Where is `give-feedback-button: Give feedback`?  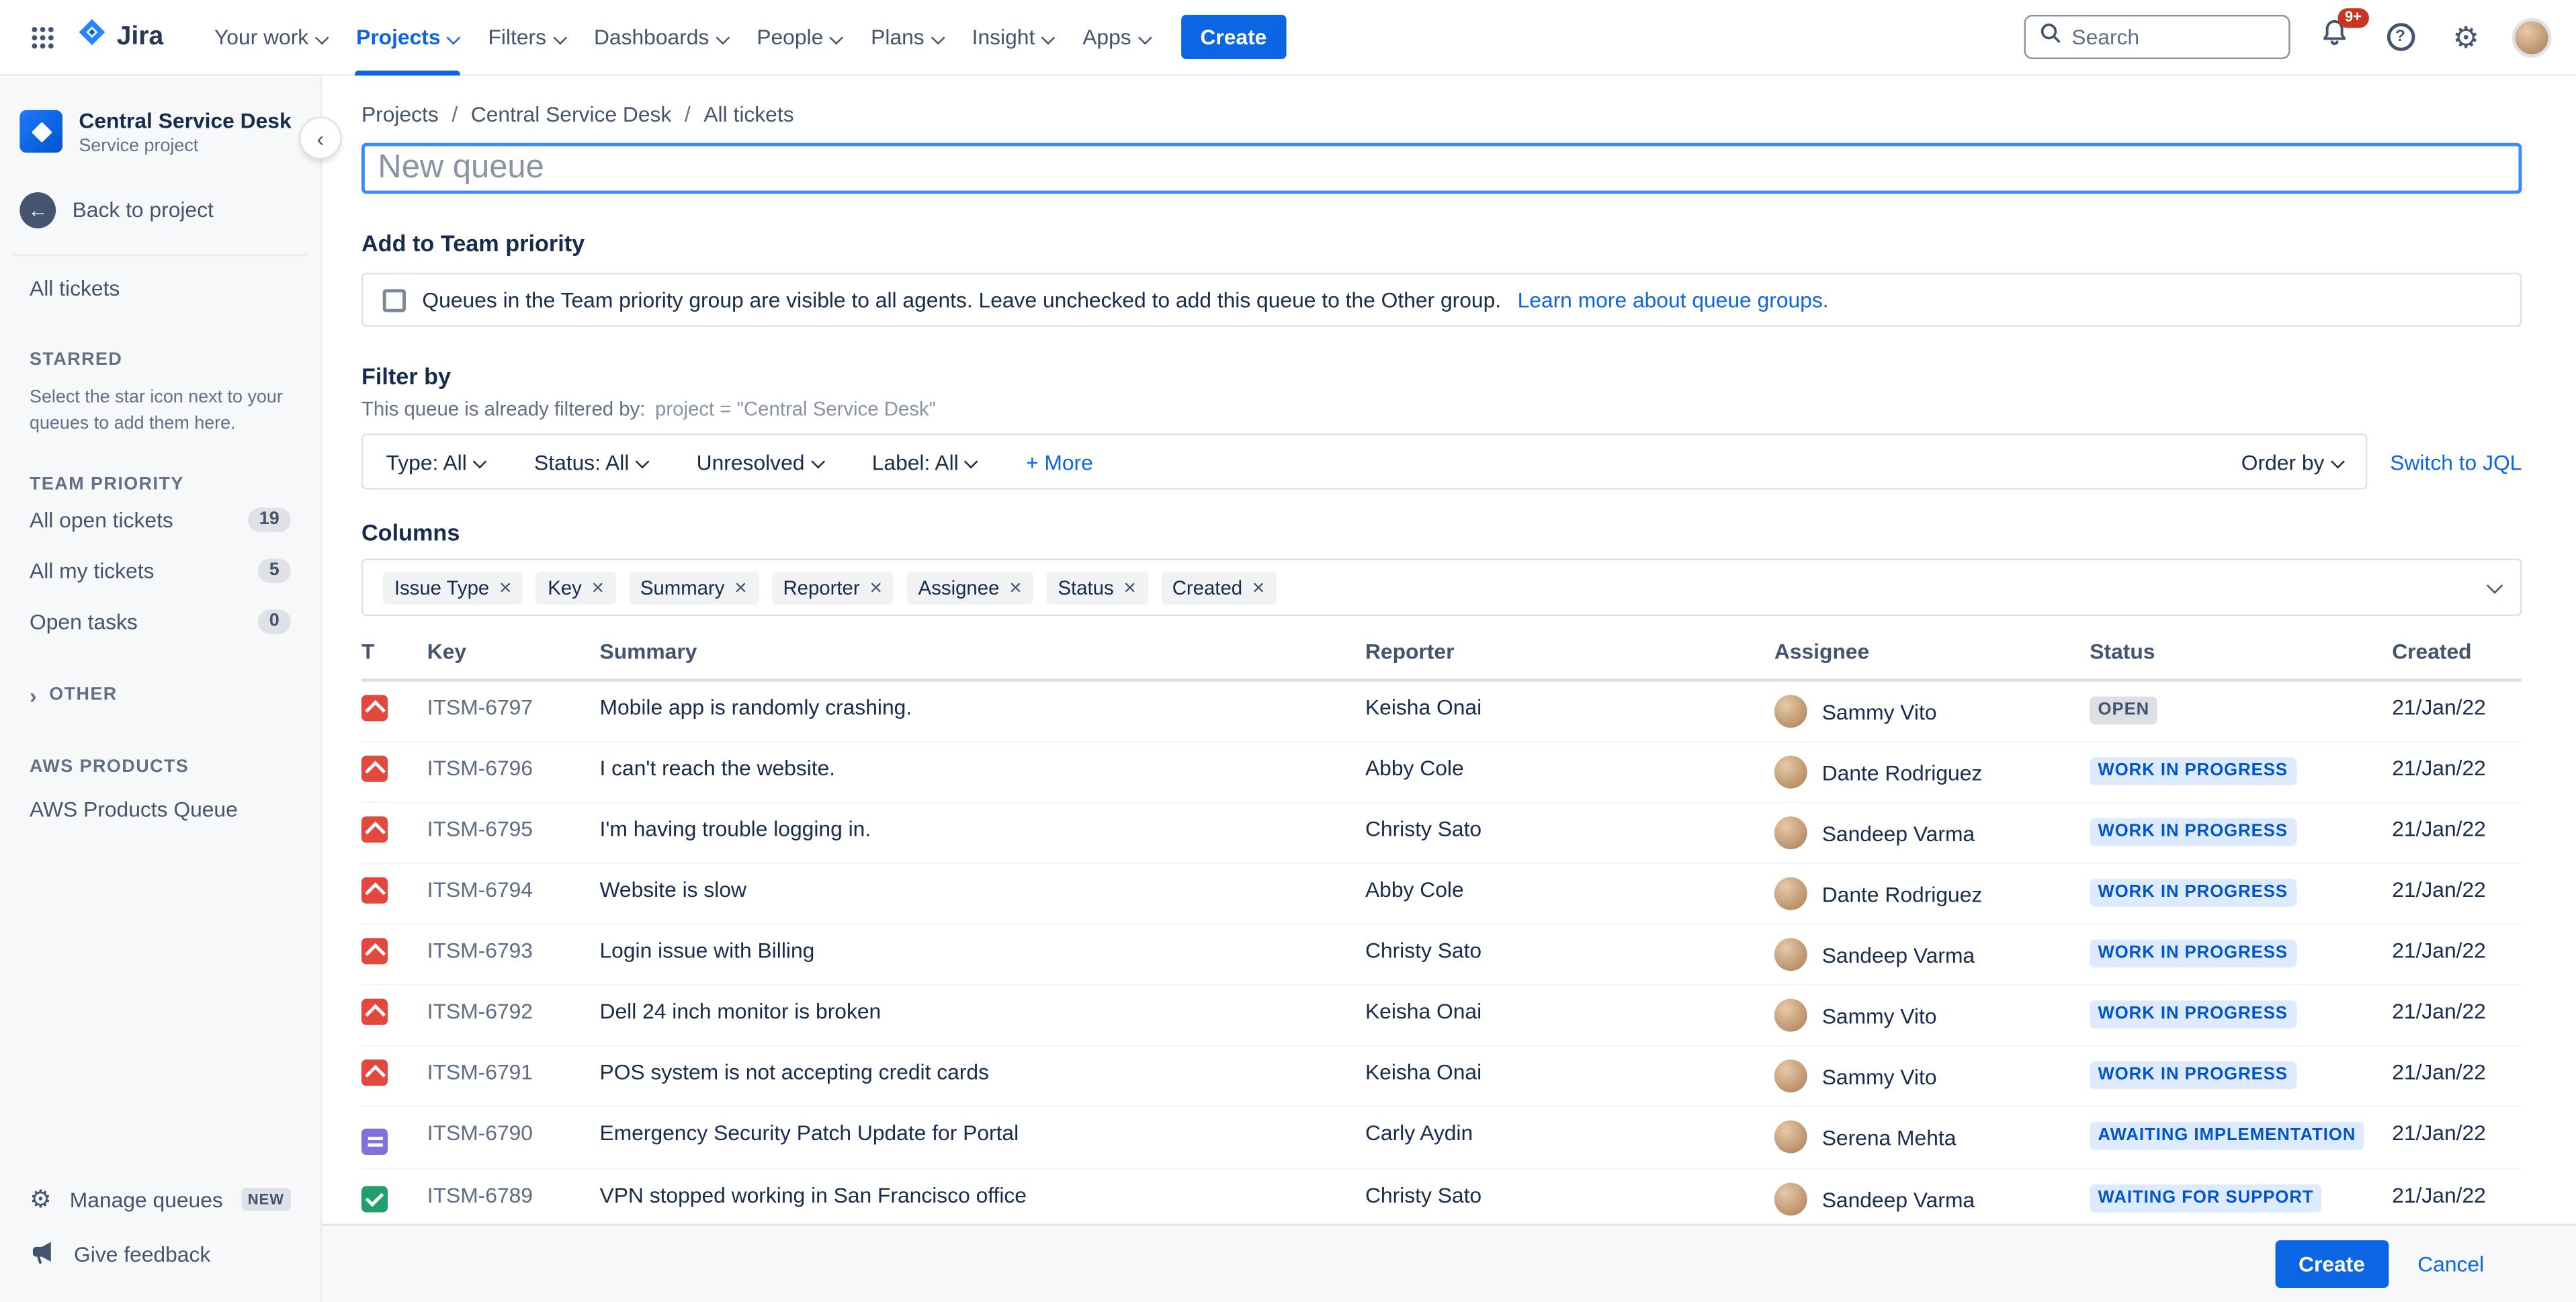
give-feedback-button: Give feedback is located at coordinates (159, 1254).